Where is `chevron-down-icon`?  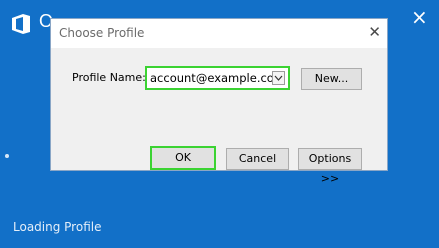 chevron-down-icon is located at coordinates (278, 78).